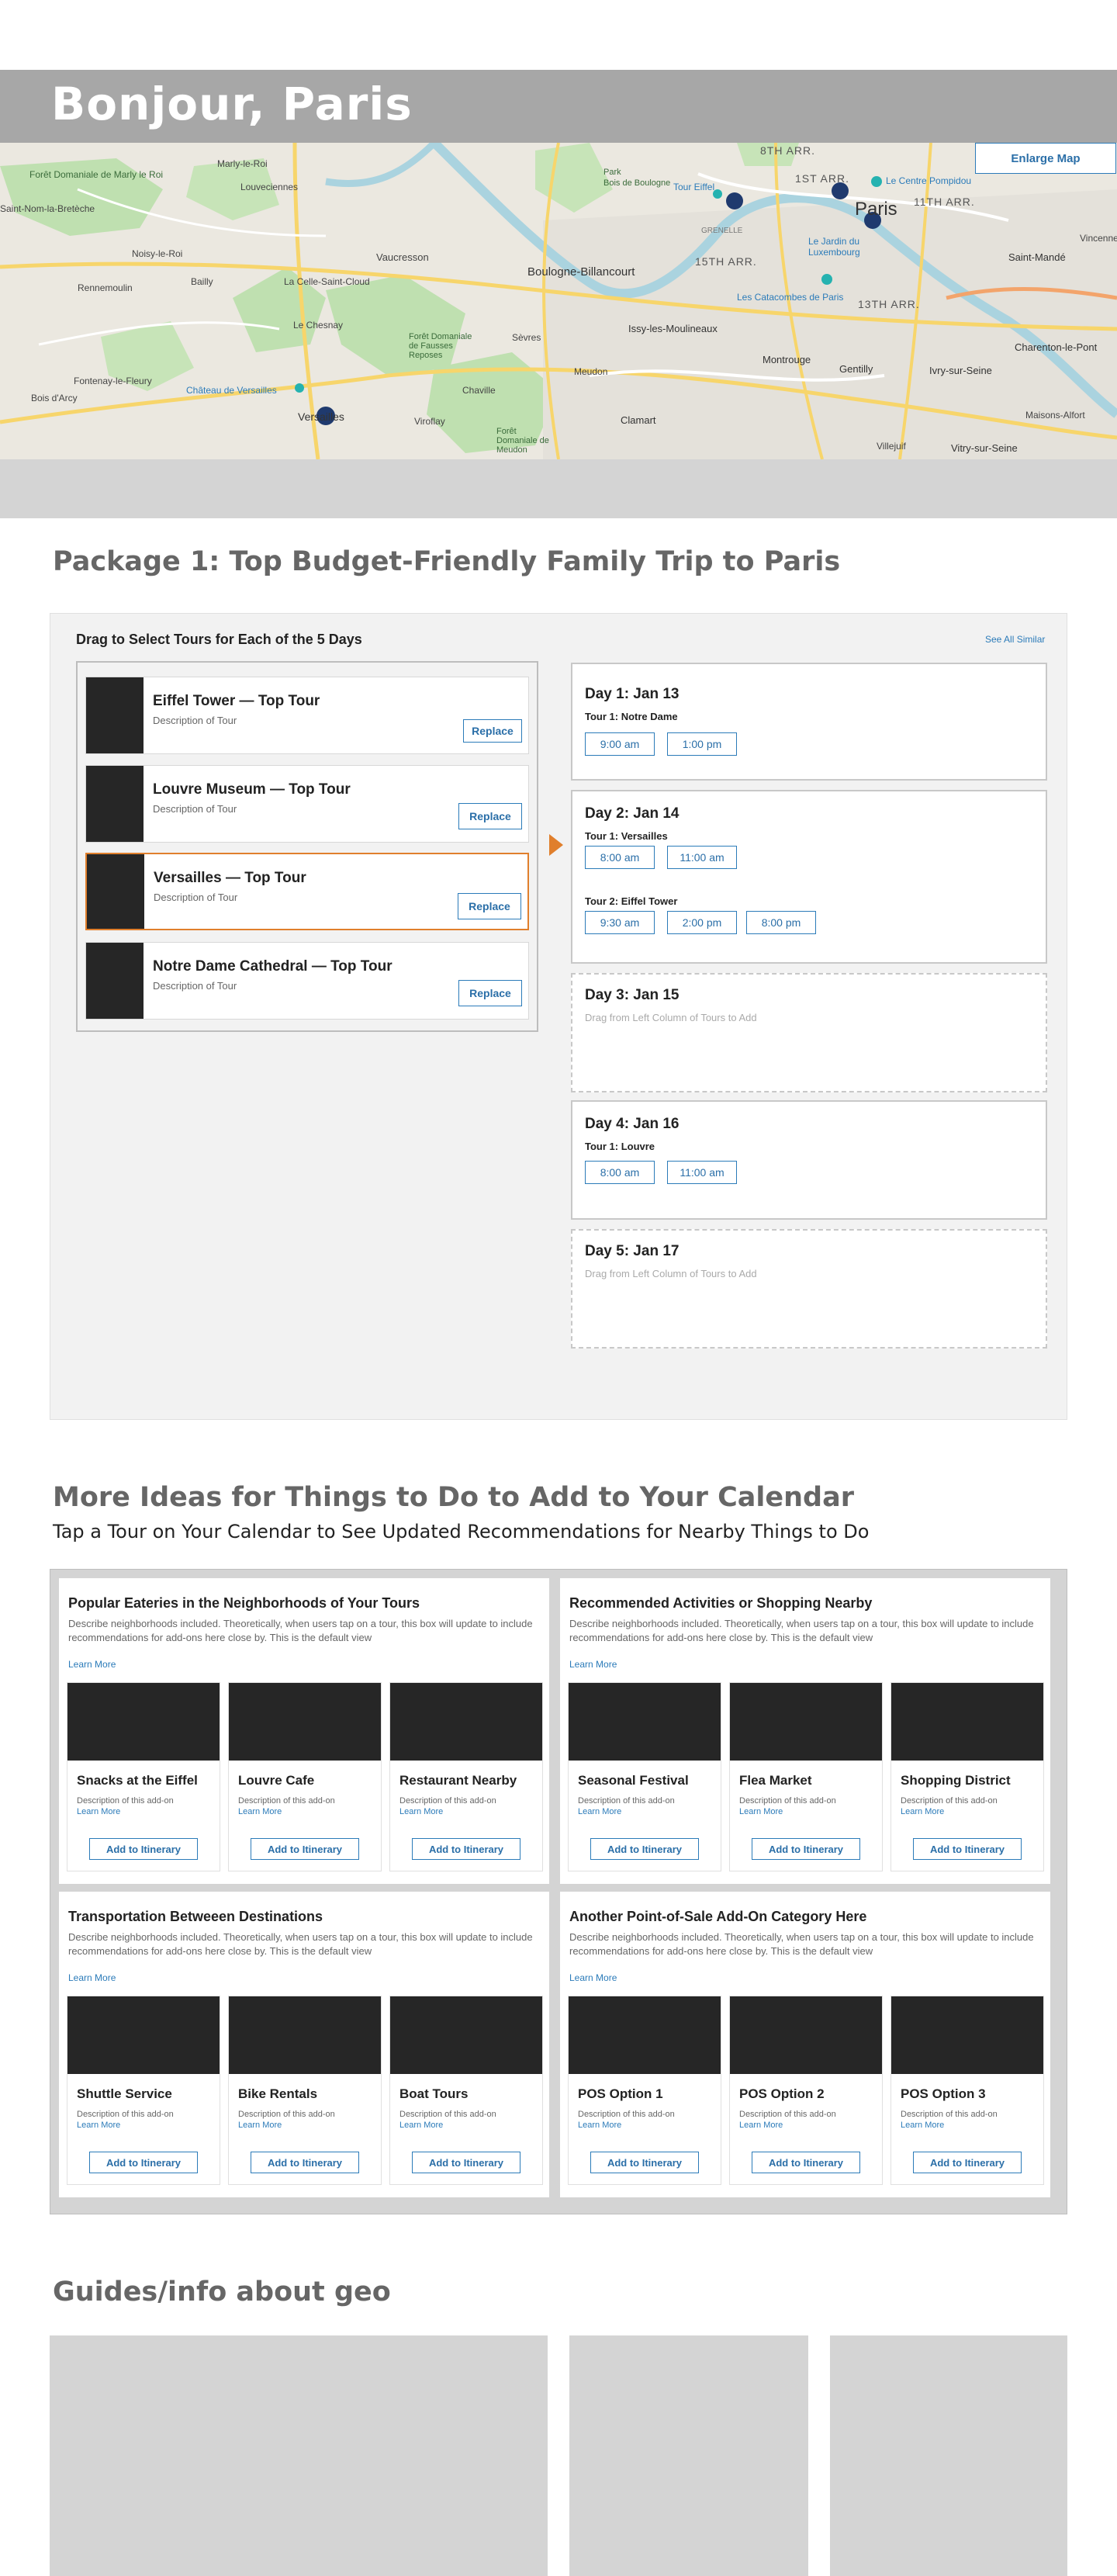  Describe the element at coordinates (694, 187) in the screenshot. I see `map-label: Tour Eiffel` at that location.